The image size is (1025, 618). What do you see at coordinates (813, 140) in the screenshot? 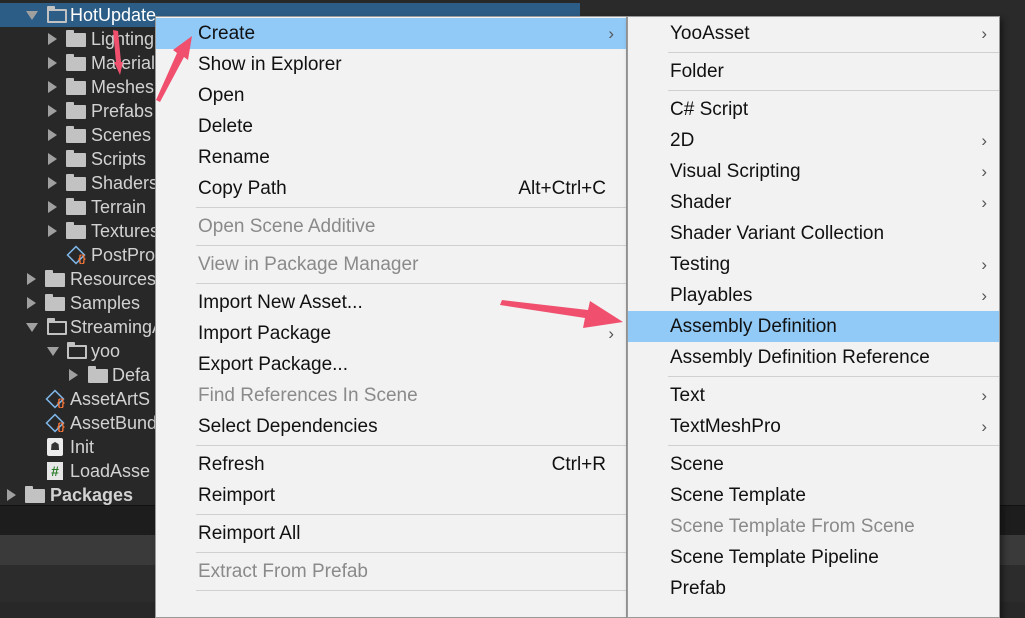
I see `submenu-item-2d: 2D ›` at bounding box center [813, 140].